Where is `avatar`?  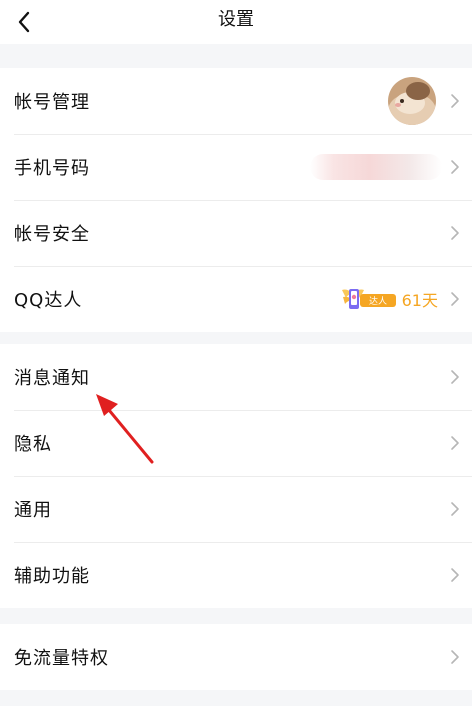 avatar is located at coordinates (412, 101).